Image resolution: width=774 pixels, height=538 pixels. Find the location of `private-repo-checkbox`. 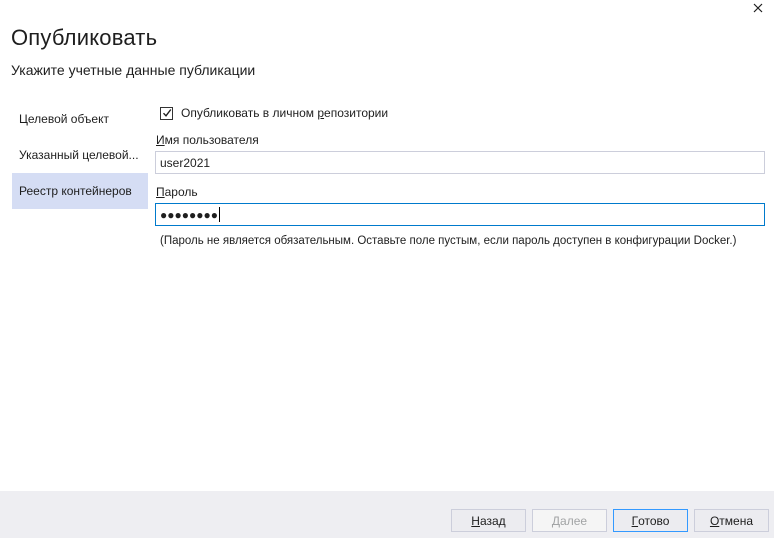

private-repo-checkbox is located at coordinates (166, 113).